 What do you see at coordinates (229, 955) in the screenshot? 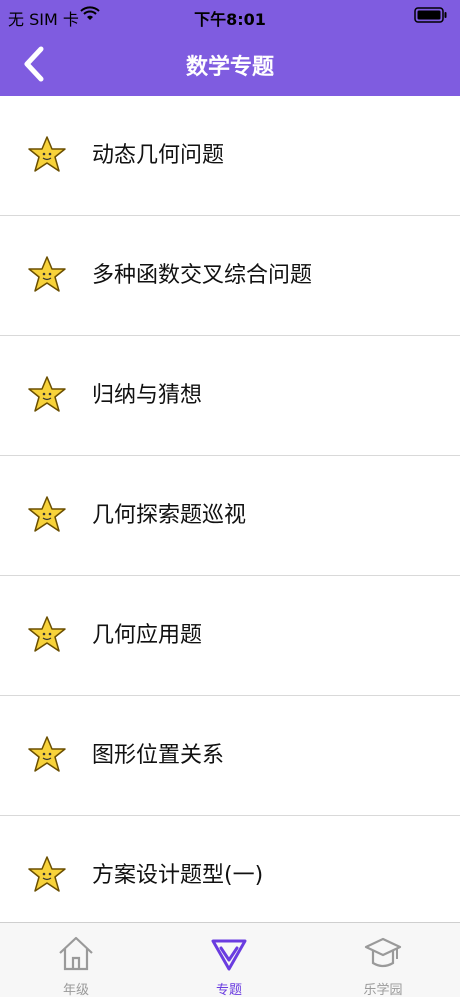
I see `topic-v-icon` at bounding box center [229, 955].